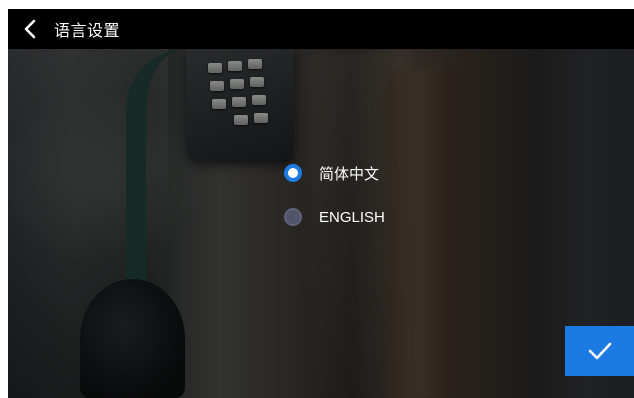  I want to click on language-option-label: ENGLISH, so click(352, 217).